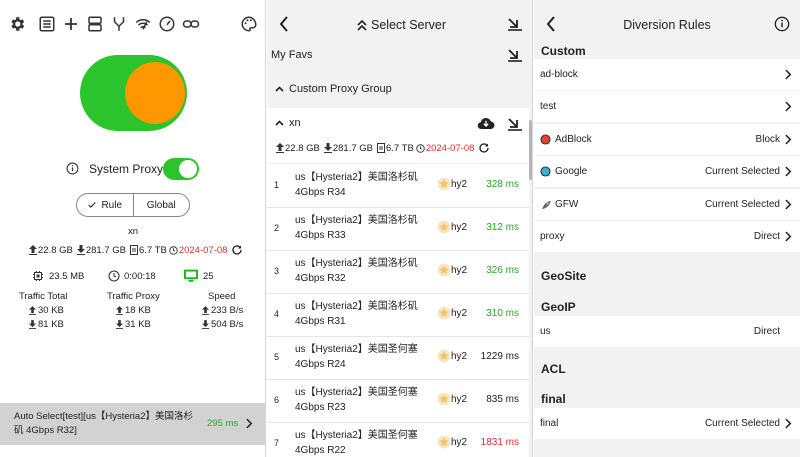 The height and width of the screenshot is (457, 800). Describe the element at coordinates (17, 24) in the screenshot. I see `gear-icon` at that location.